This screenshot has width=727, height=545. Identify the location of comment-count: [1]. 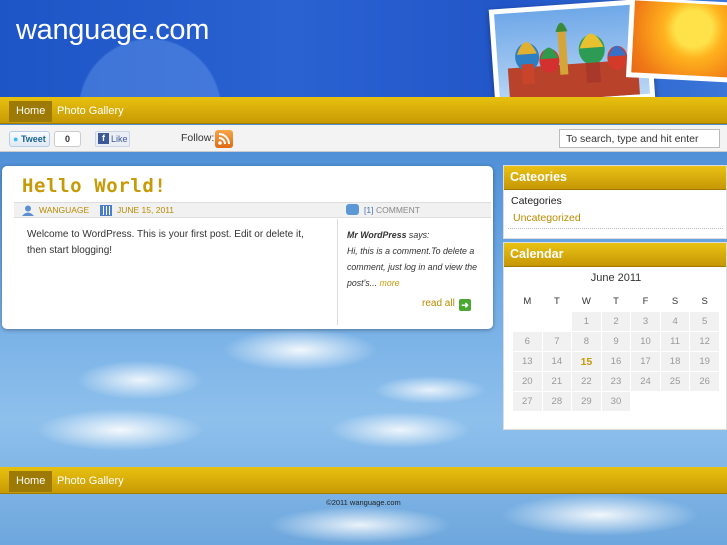
(368, 210).